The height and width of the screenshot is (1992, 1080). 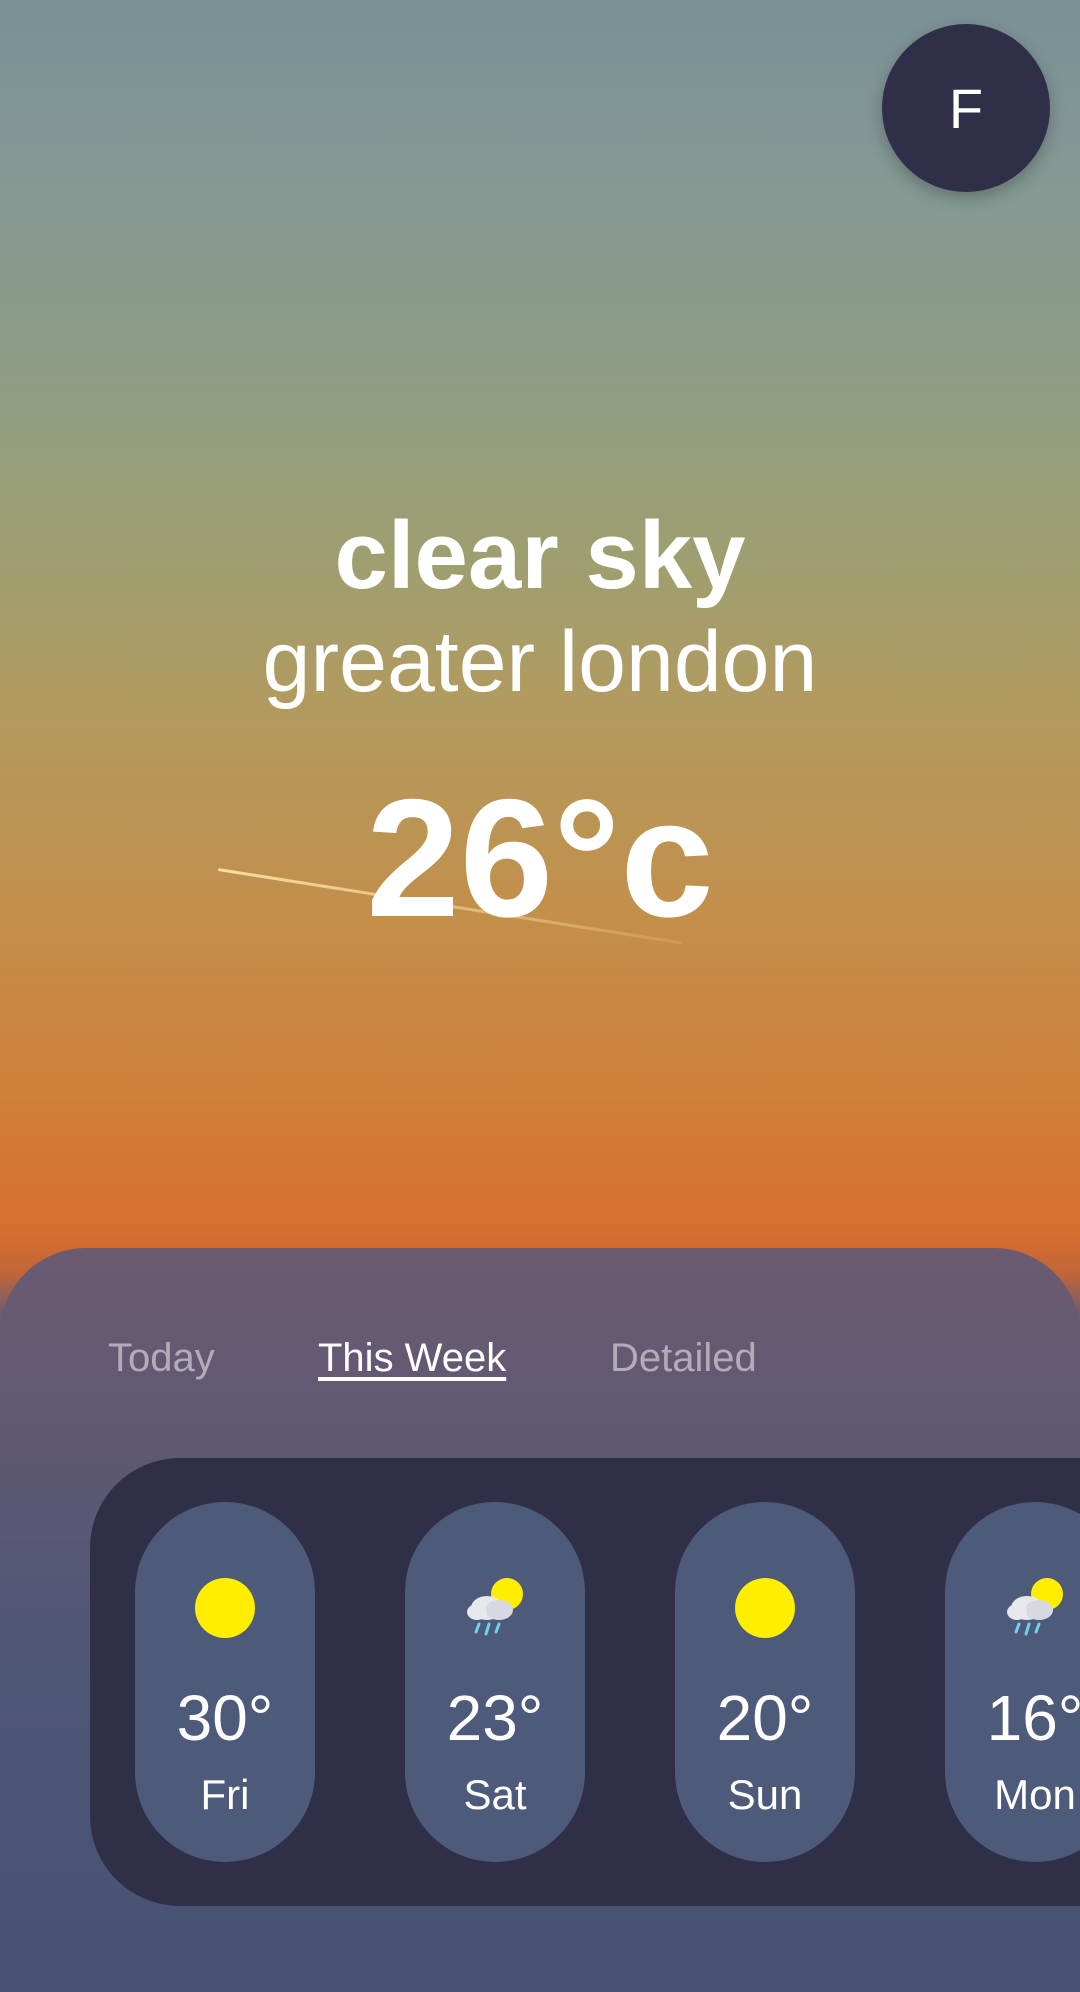 I want to click on current-temperature: 26°c, so click(x=540, y=858).